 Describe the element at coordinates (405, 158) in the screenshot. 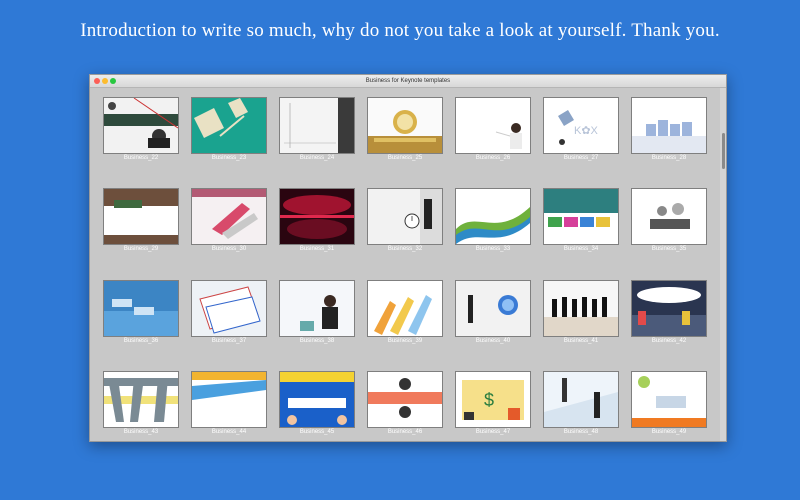

I see `template-label: Business_25` at that location.